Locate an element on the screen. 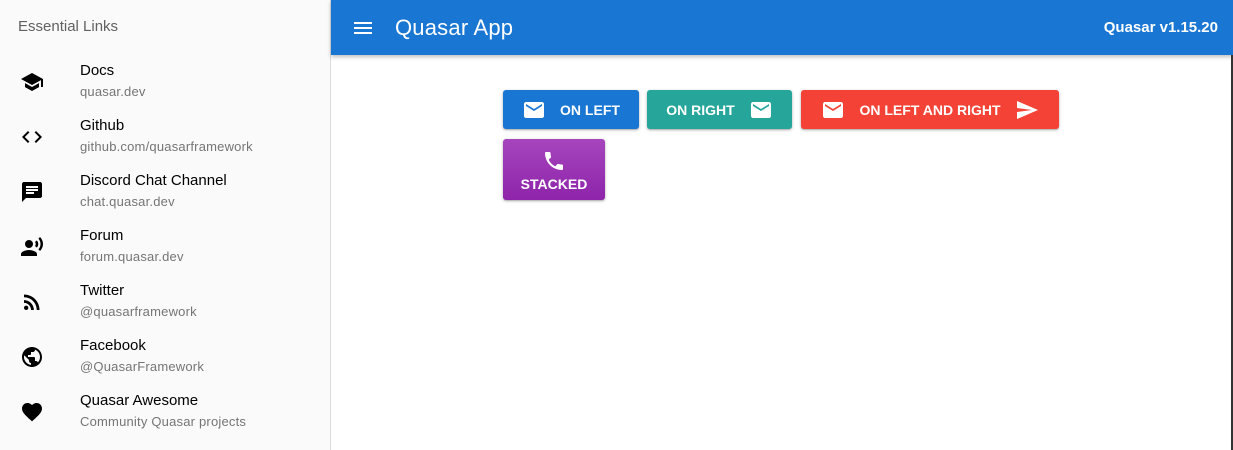 The image size is (1233, 450). on-left-and-right-button: On Left and Right is located at coordinates (930, 109).